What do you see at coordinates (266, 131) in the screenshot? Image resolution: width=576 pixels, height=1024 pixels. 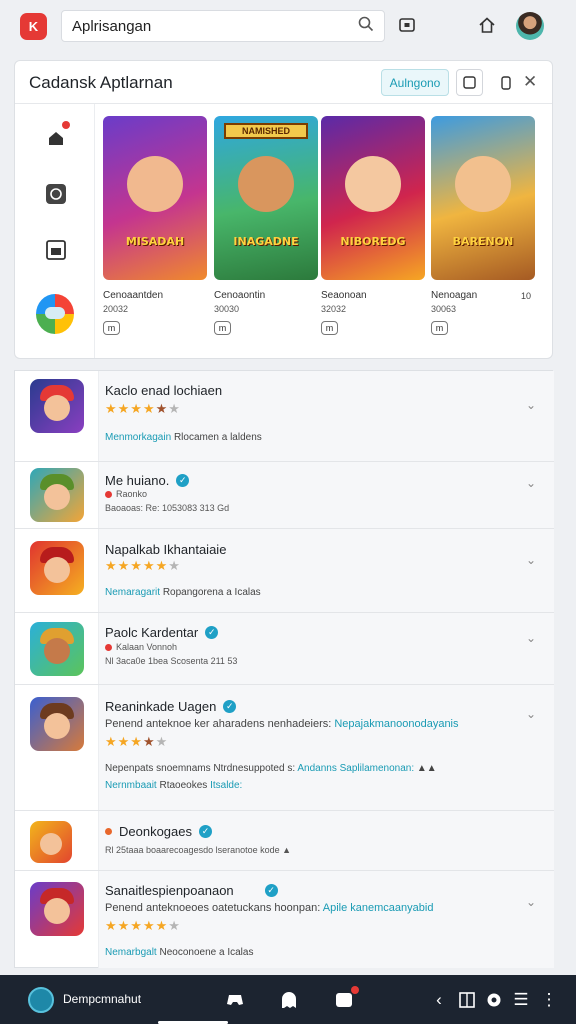 I see `game-top-banner: NAMISHED` at bounding box center [266, 131].